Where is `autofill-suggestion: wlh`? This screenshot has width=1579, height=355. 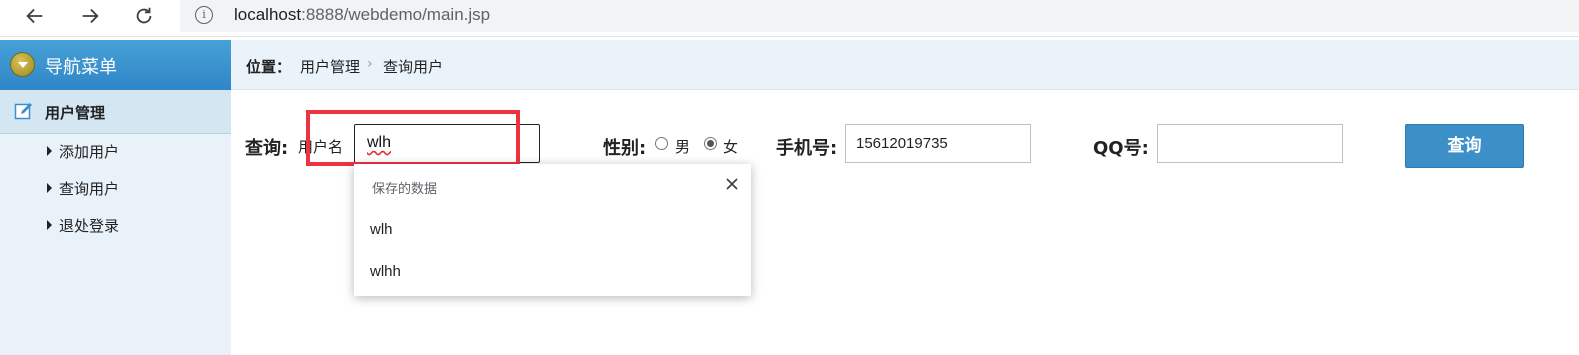
autofill-suggestion: wlh is located at coordinates (552, 230).